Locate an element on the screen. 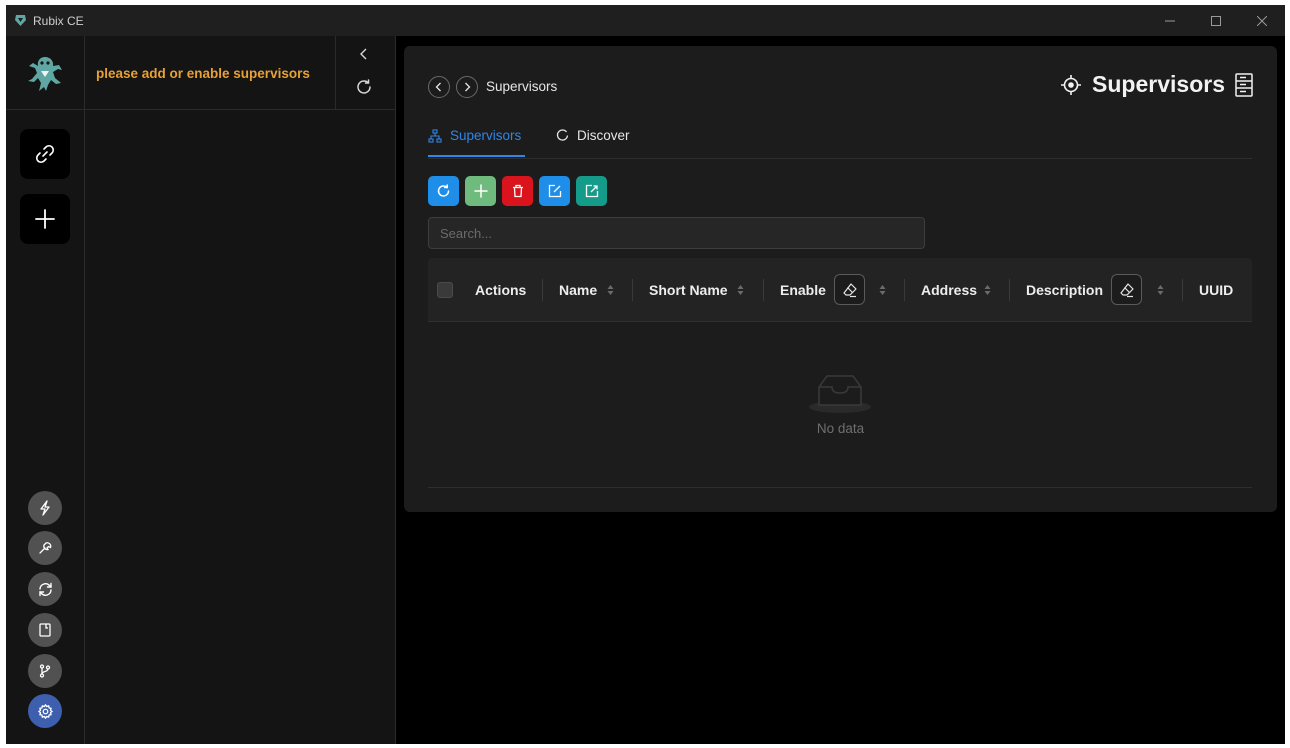 The image size is (1290, 748). page-title: Supervisors is located at coordinates (1156, 84).